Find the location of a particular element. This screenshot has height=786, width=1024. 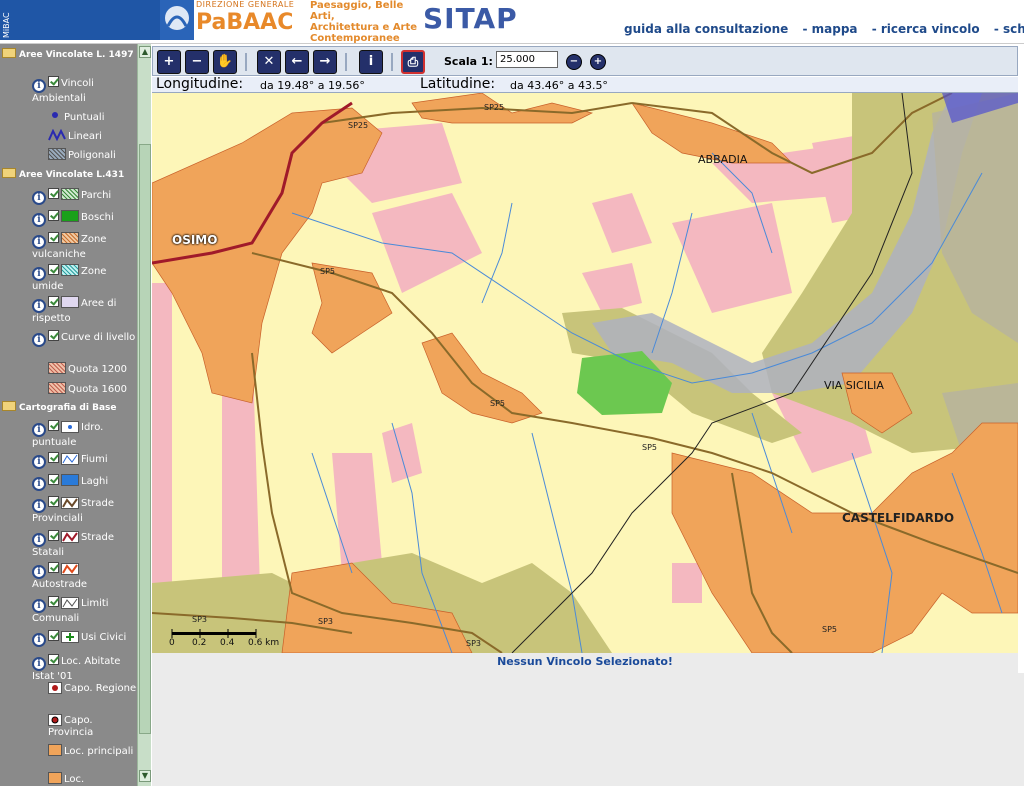

layer-label: Laghi is located at coordinates (95, 481).